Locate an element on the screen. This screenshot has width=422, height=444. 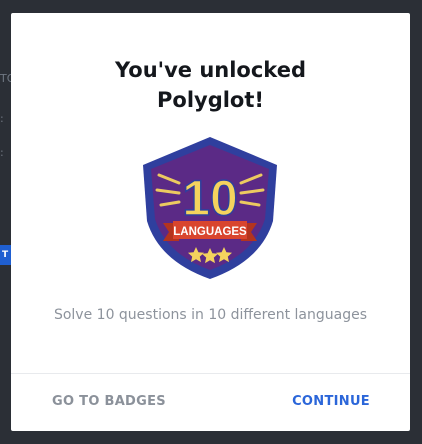
polyglot-badge-icon: 10 LANGUAGES is located at coordinates (210, 208).